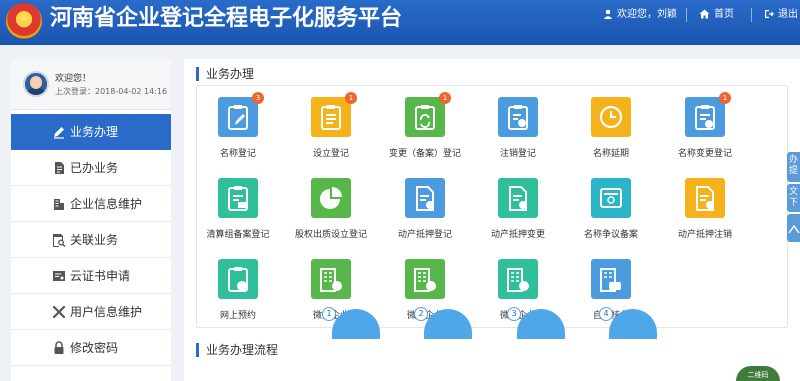  What do you see at coordinates (769, 14) in the screenshot?
I see `logout-icon` at bounding box center [769, 14].